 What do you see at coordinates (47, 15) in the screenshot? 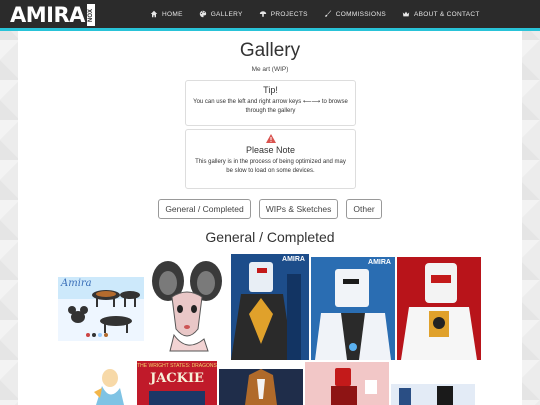
I see `brand-name: AMIRA` at bounding box center [47, 15].